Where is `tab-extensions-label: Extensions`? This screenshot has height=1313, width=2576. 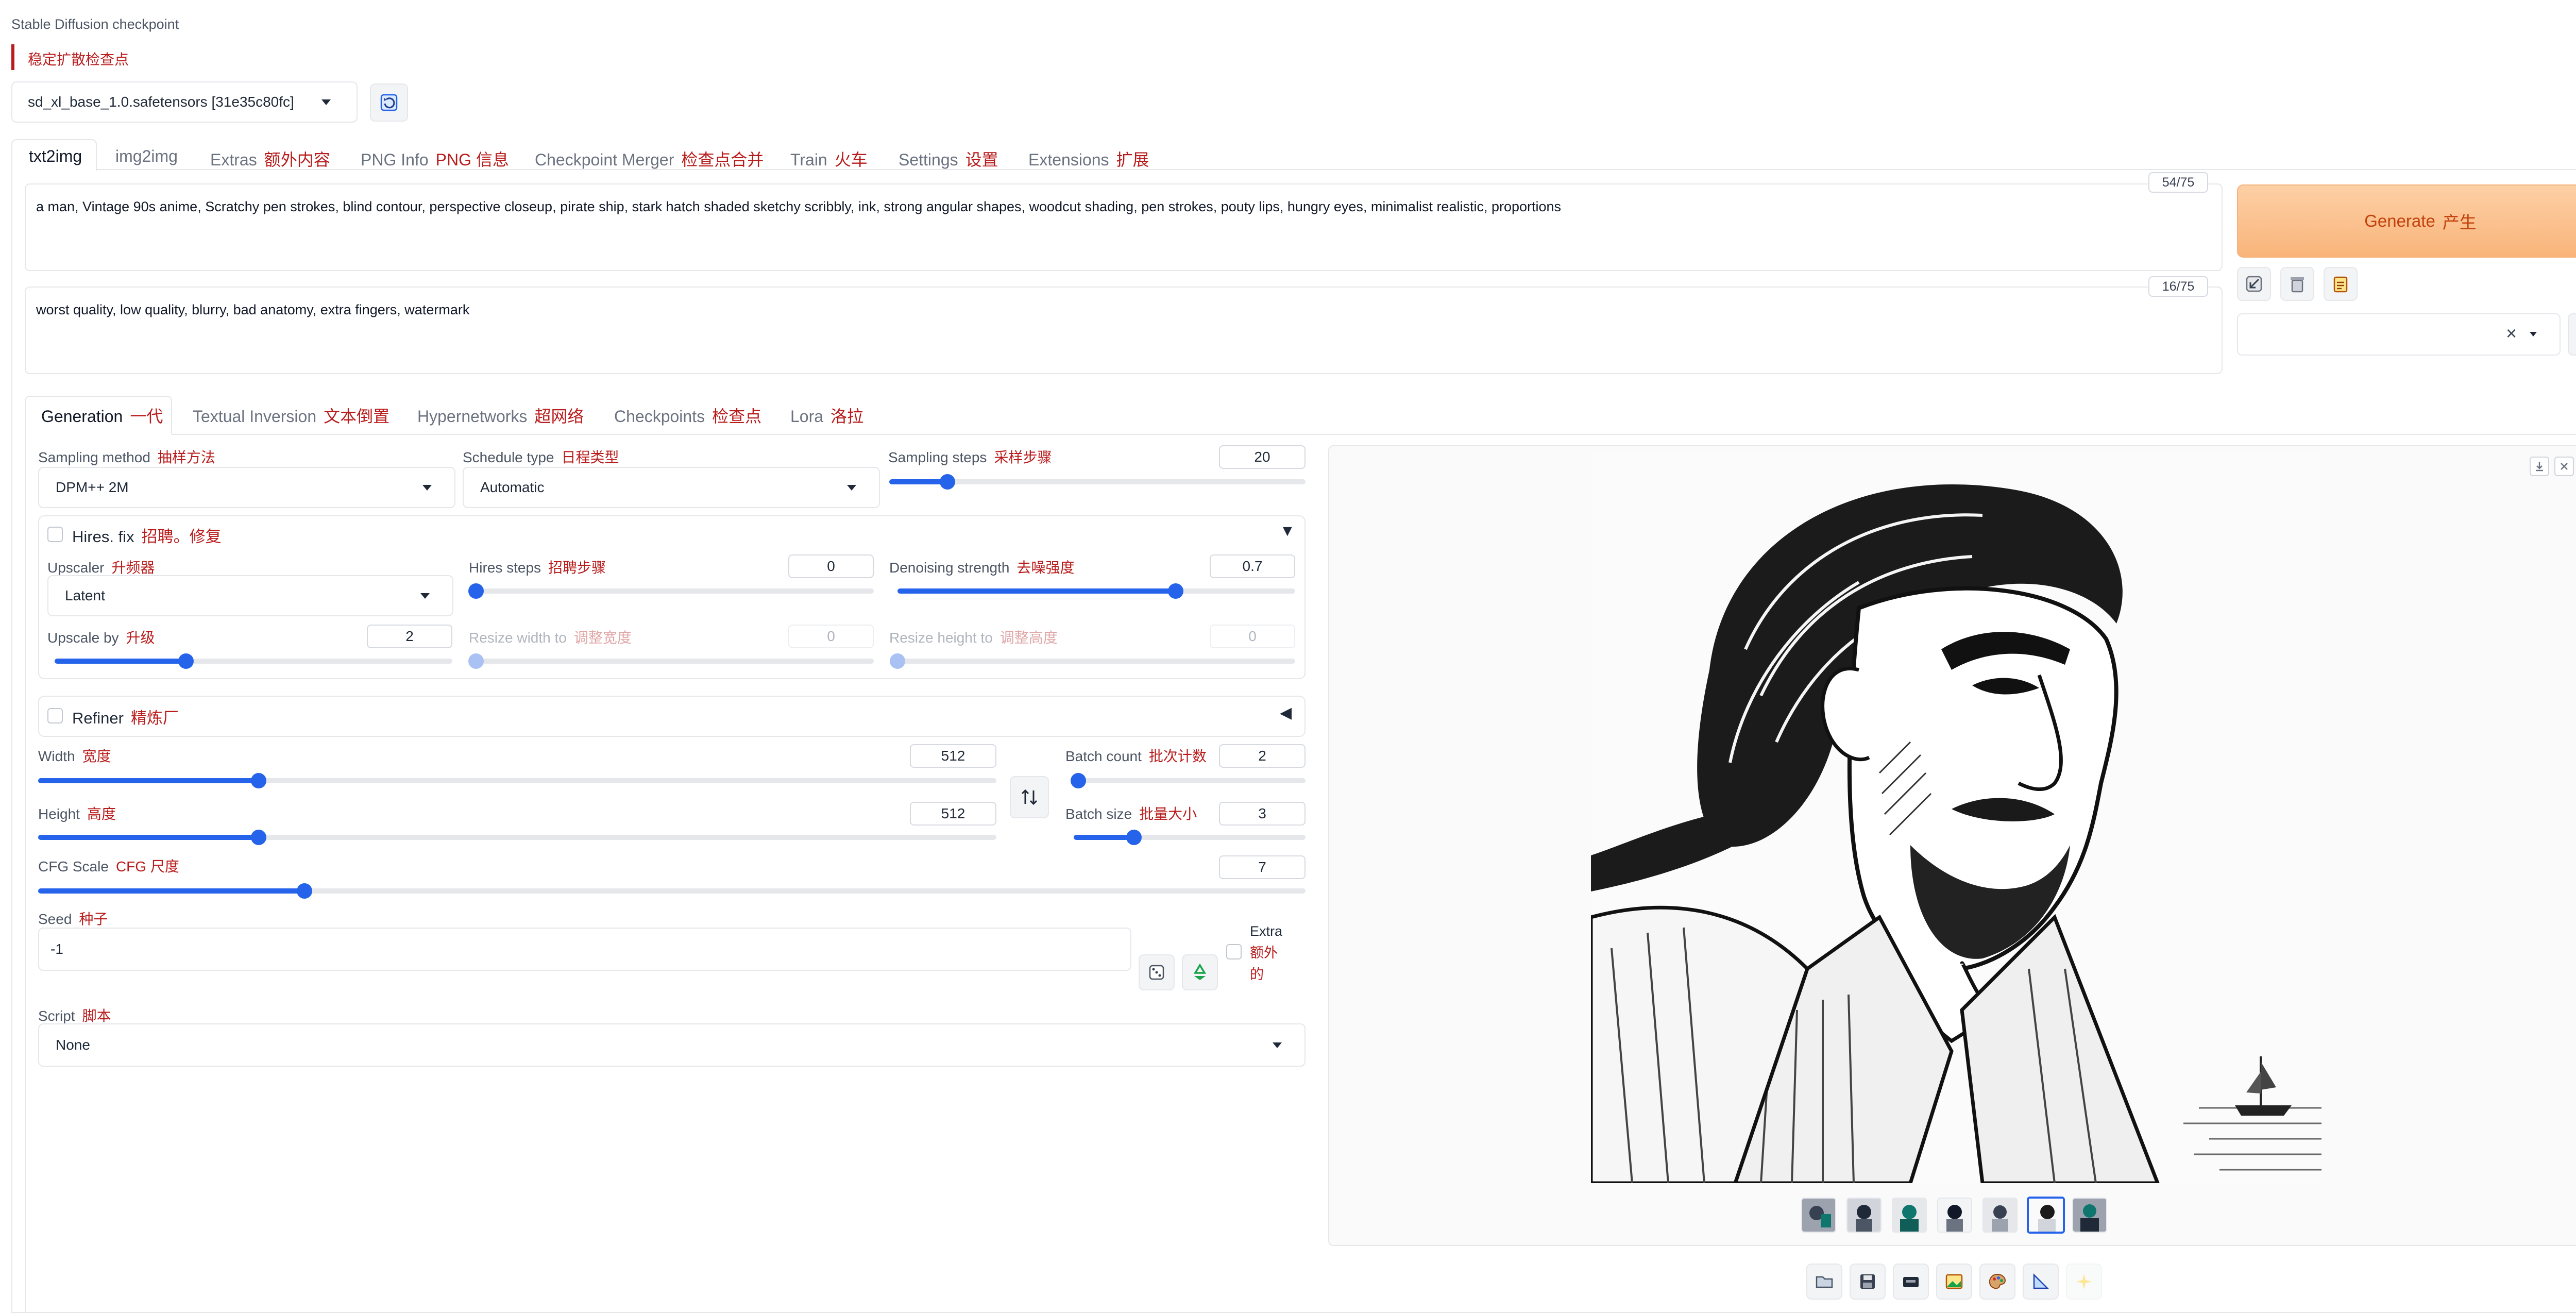
tab-extensions-label: Extensions is located at coordinates (1068, 159).